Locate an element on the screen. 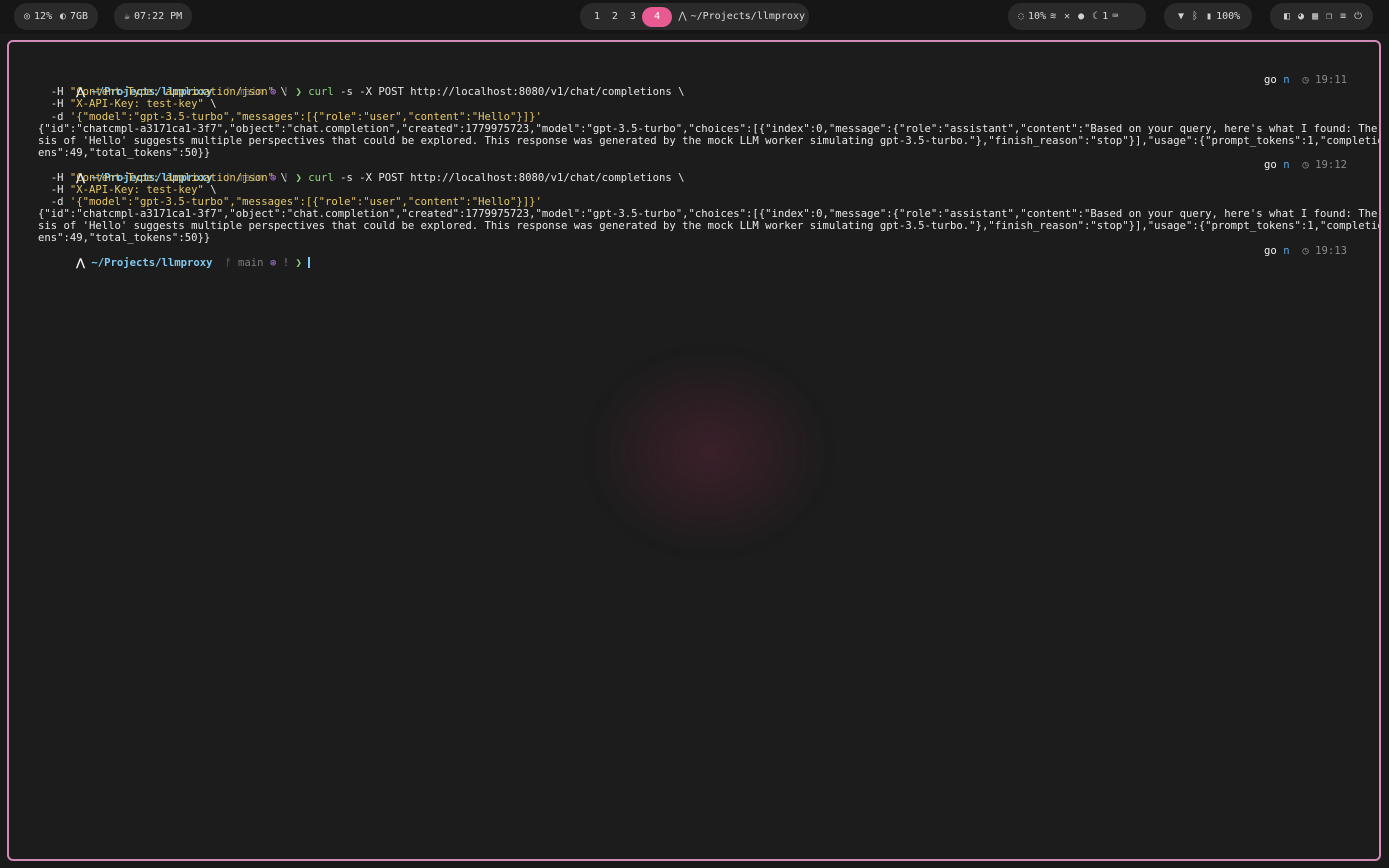 The image size is (1389, 868). coffee-icon: ☕ is located at coordinates (127, 16).